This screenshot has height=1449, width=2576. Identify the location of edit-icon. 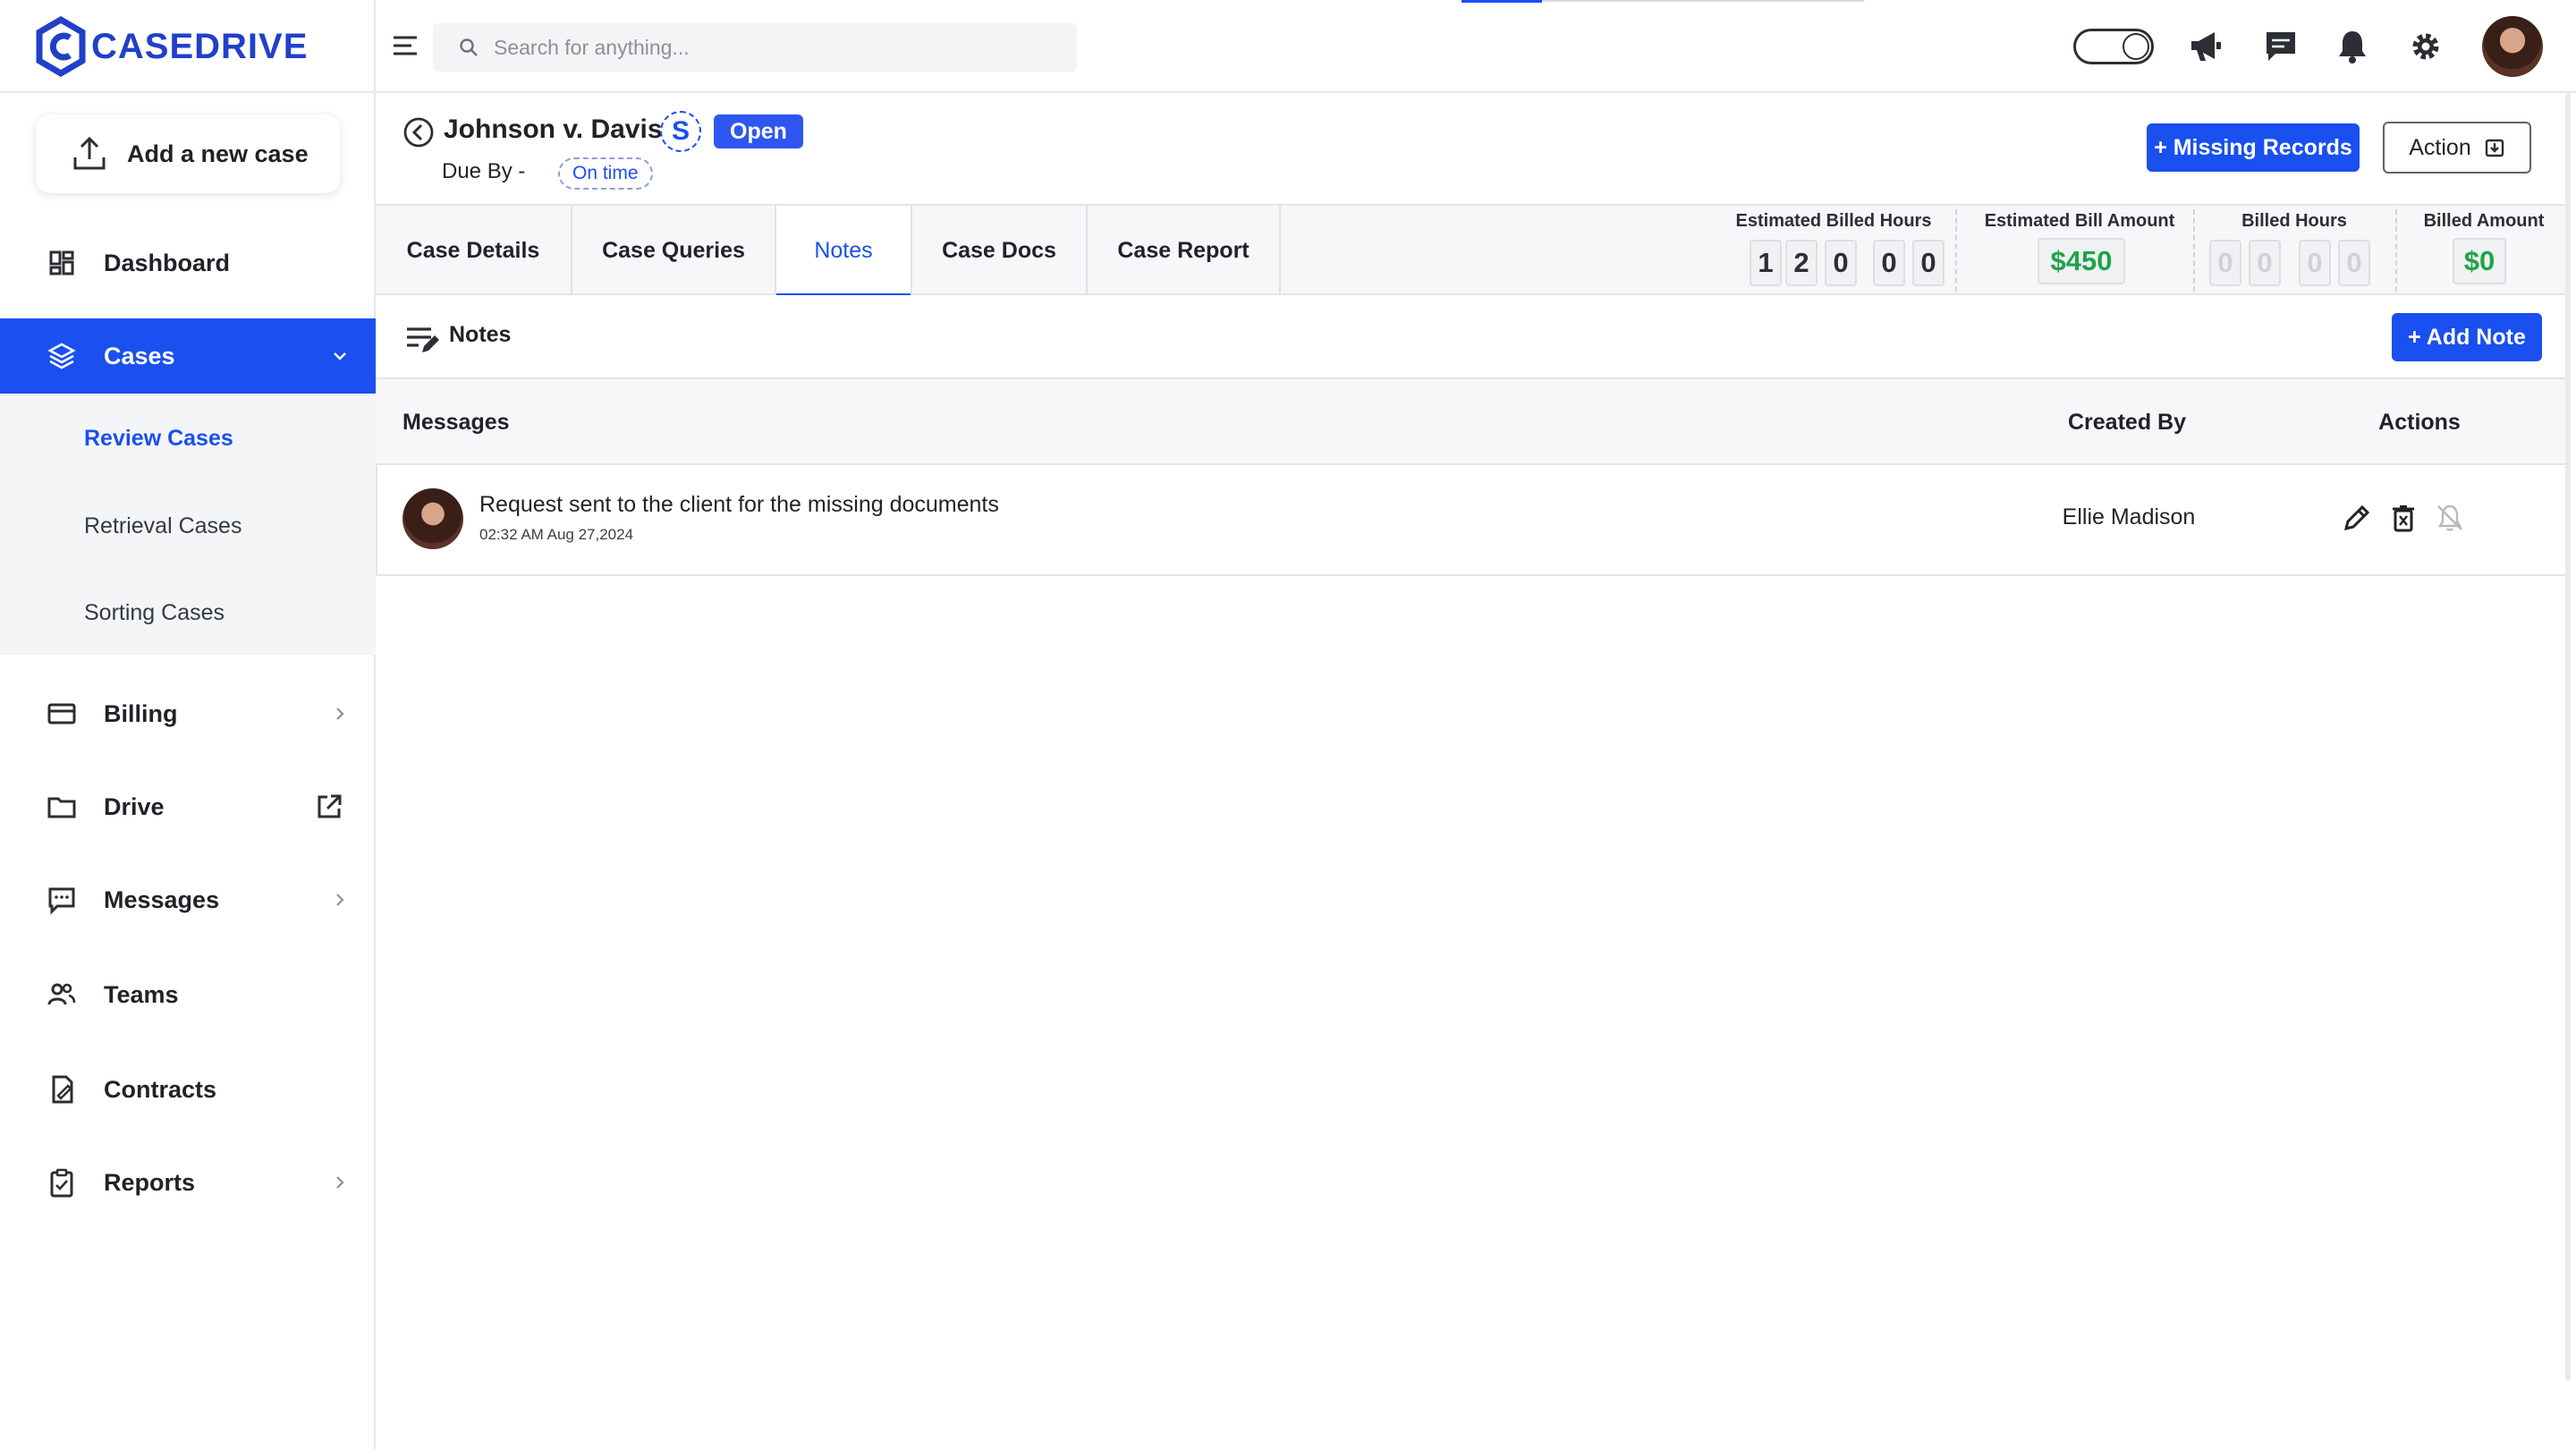
(2357, 518).